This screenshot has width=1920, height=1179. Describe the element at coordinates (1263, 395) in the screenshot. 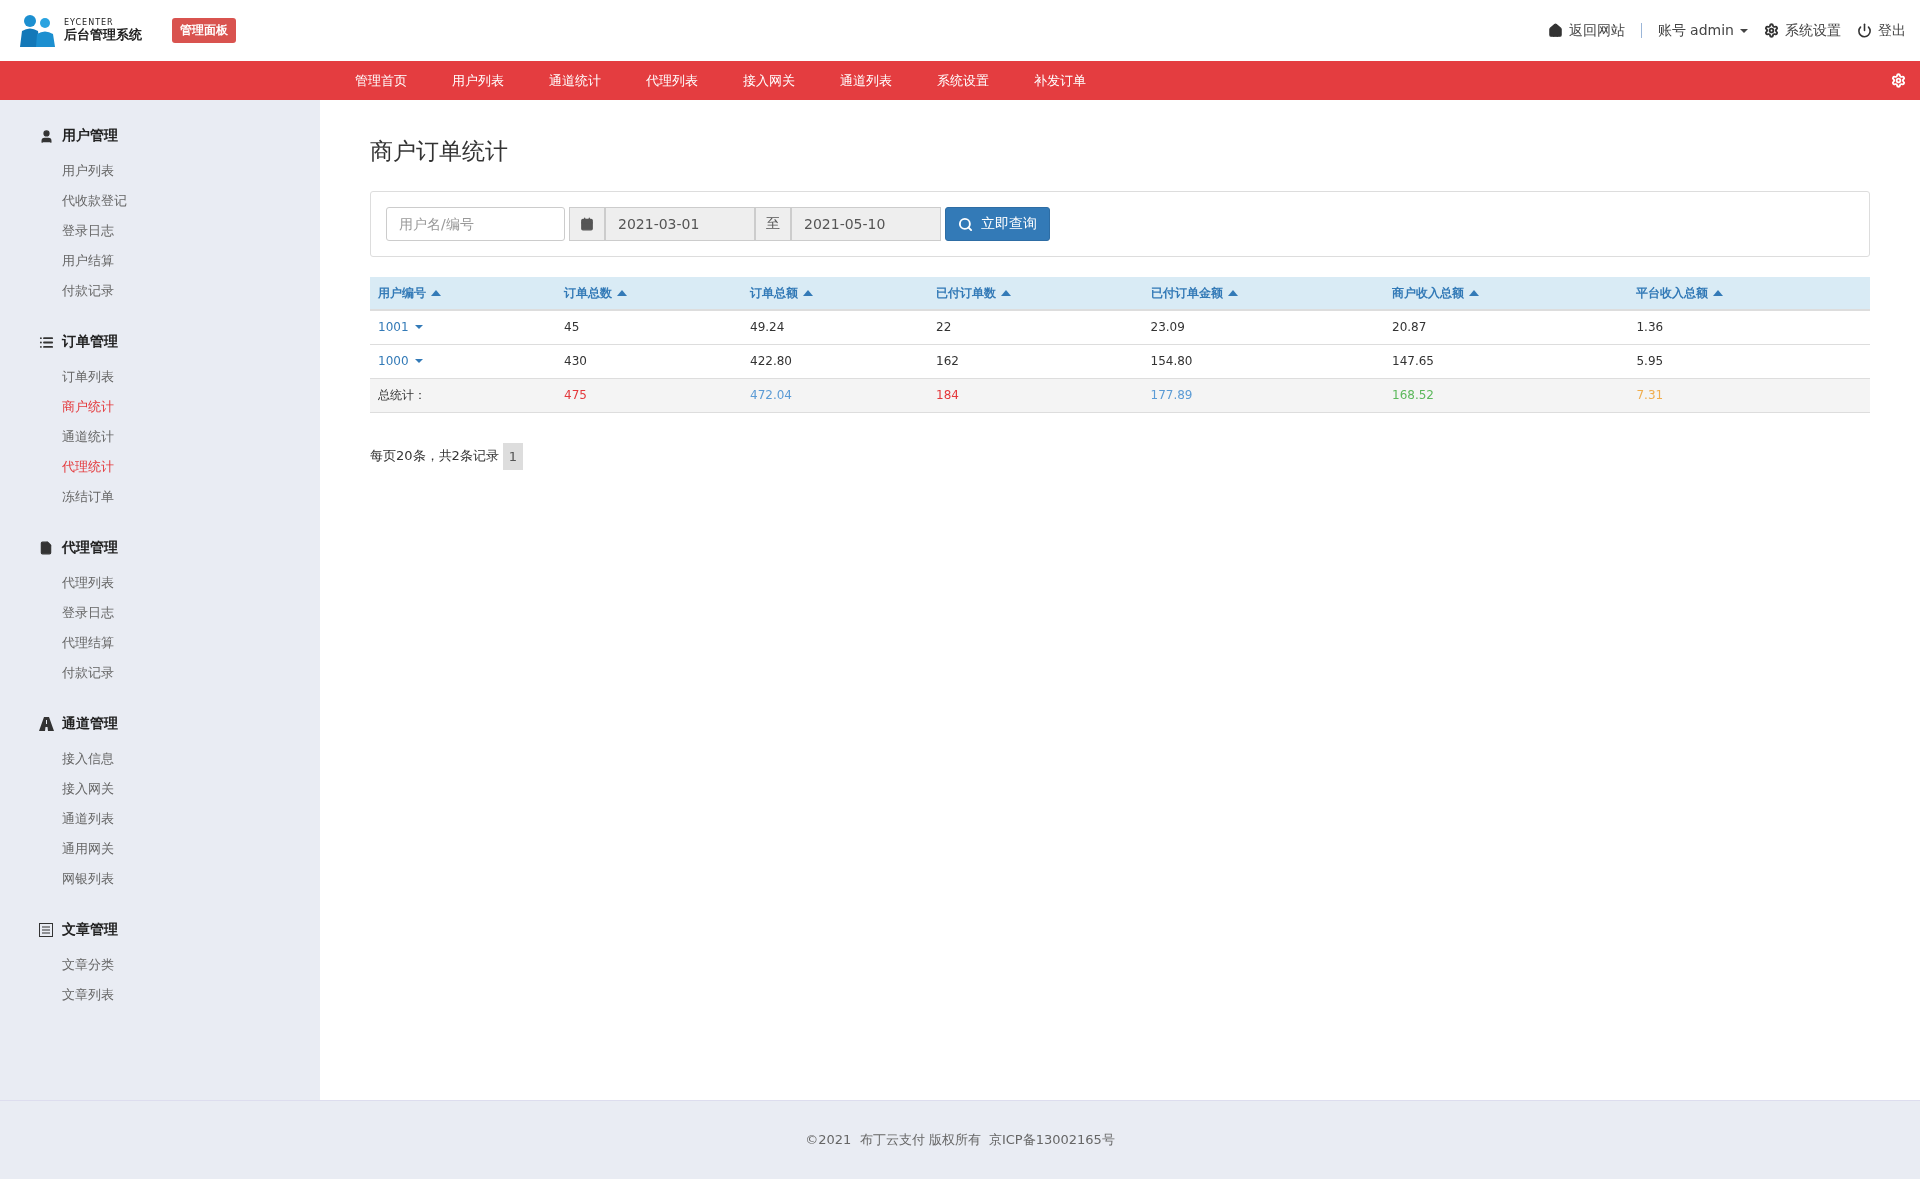

I see `total-cell: 177.89` at that location.